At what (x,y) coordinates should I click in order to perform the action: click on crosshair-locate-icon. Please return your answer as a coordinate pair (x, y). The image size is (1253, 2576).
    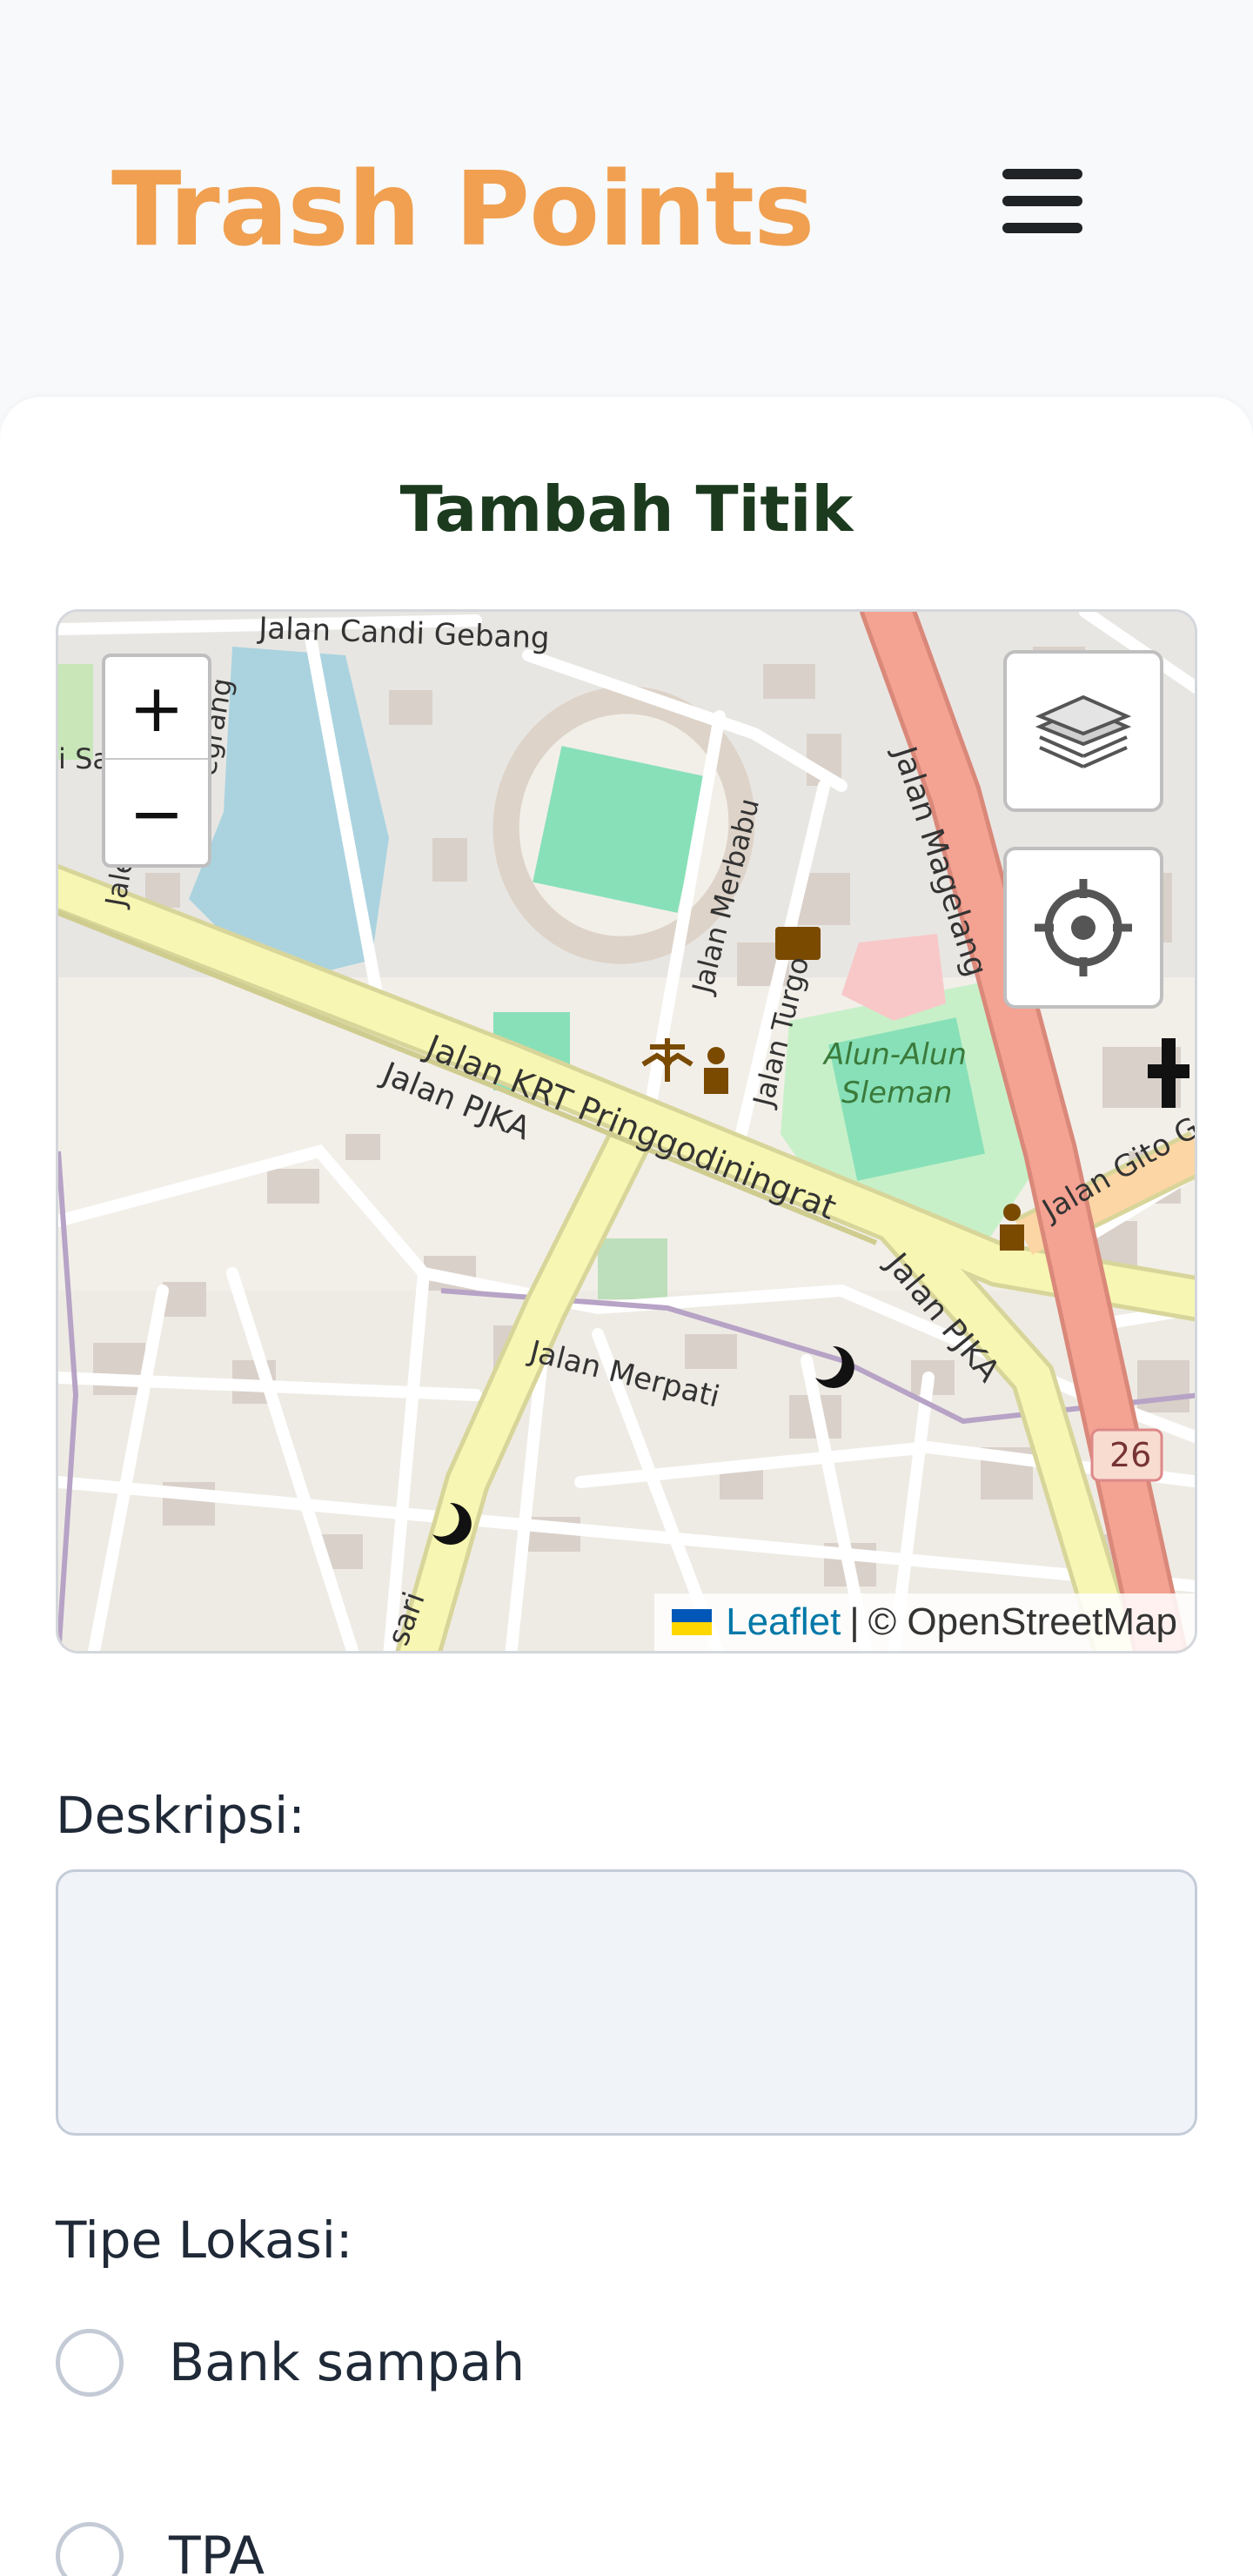
    Looking at the image, I should click on (1083, 928).